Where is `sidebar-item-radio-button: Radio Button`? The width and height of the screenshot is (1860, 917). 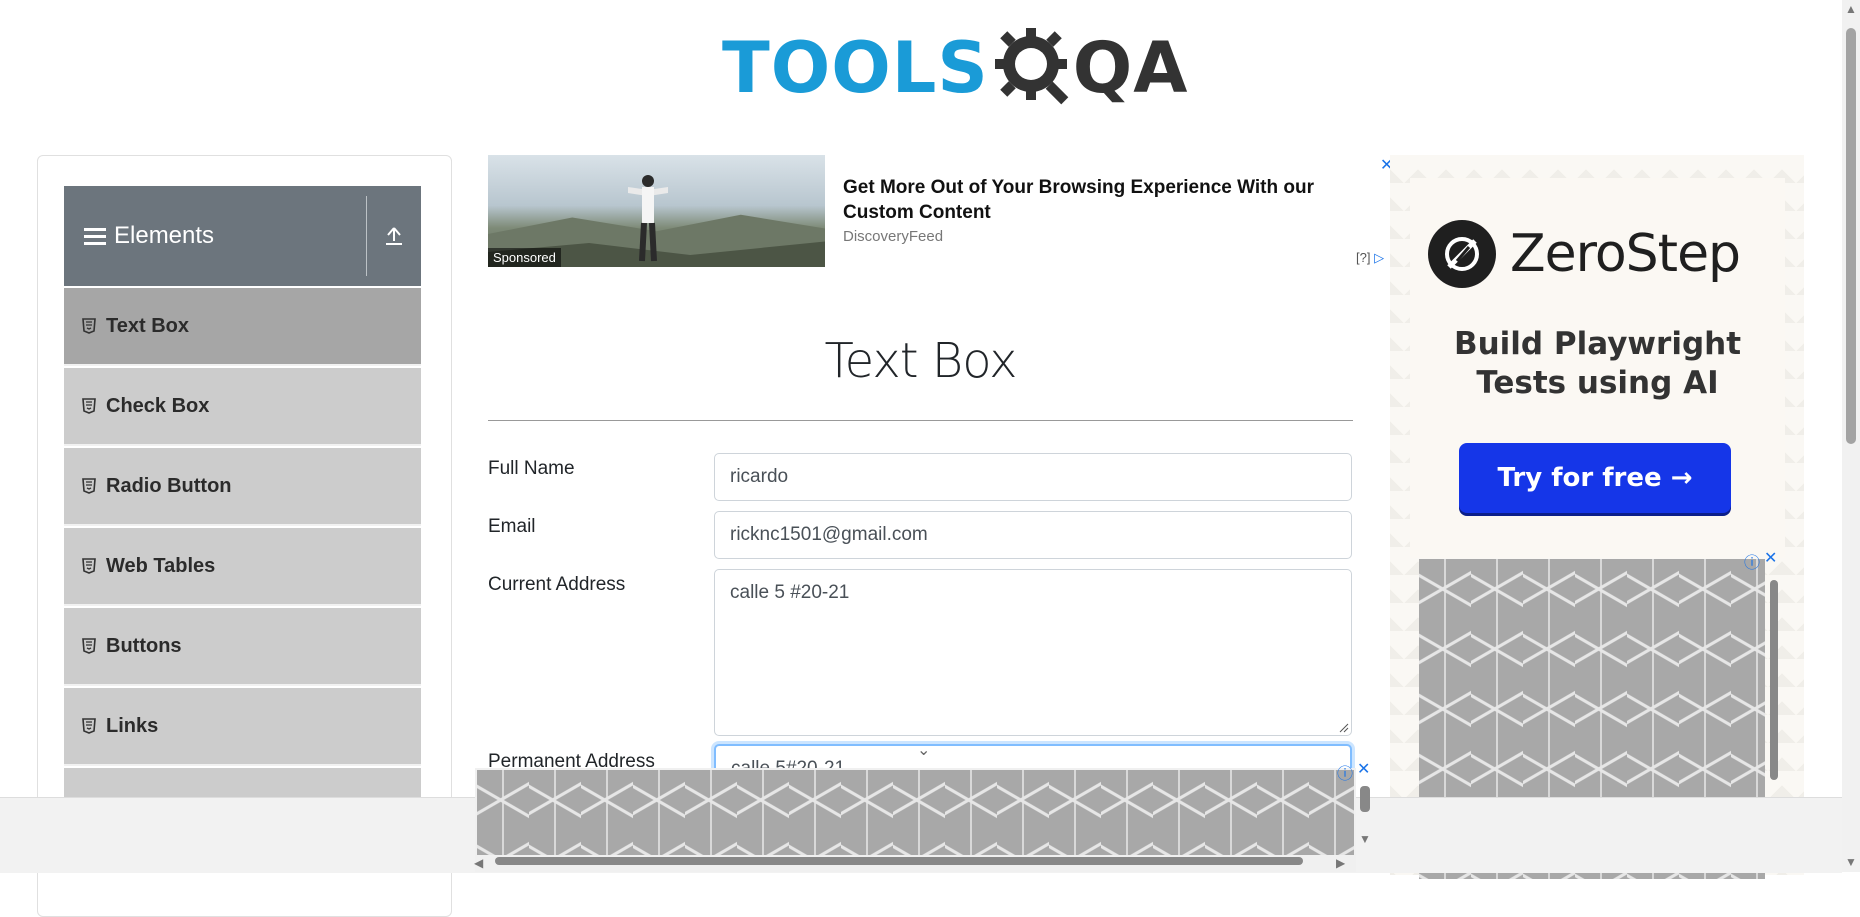 sidebar-item-radio-button: Radio Button is located at coordinates (242, 487).